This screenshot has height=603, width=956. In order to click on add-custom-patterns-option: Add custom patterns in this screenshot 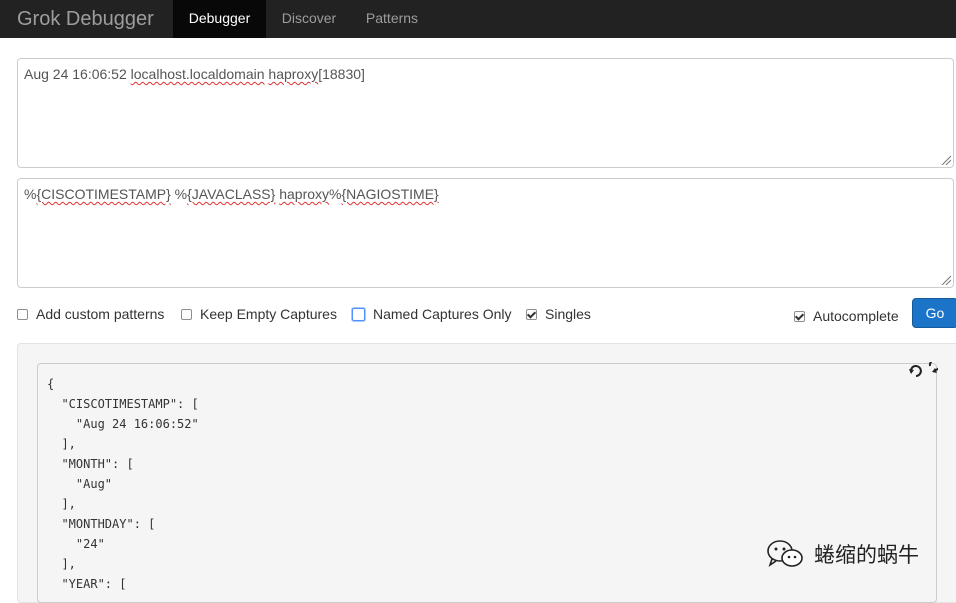, I will do `click(90, 314)`.